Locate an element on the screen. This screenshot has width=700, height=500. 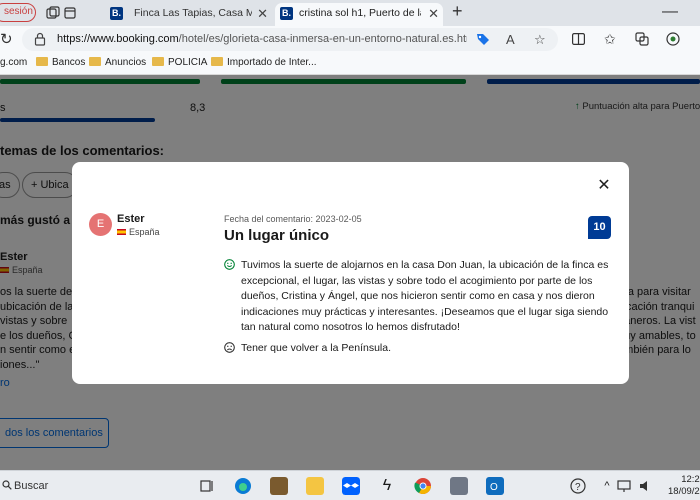
url-host: https://www.booking.com is located at coordinates (118, 39).